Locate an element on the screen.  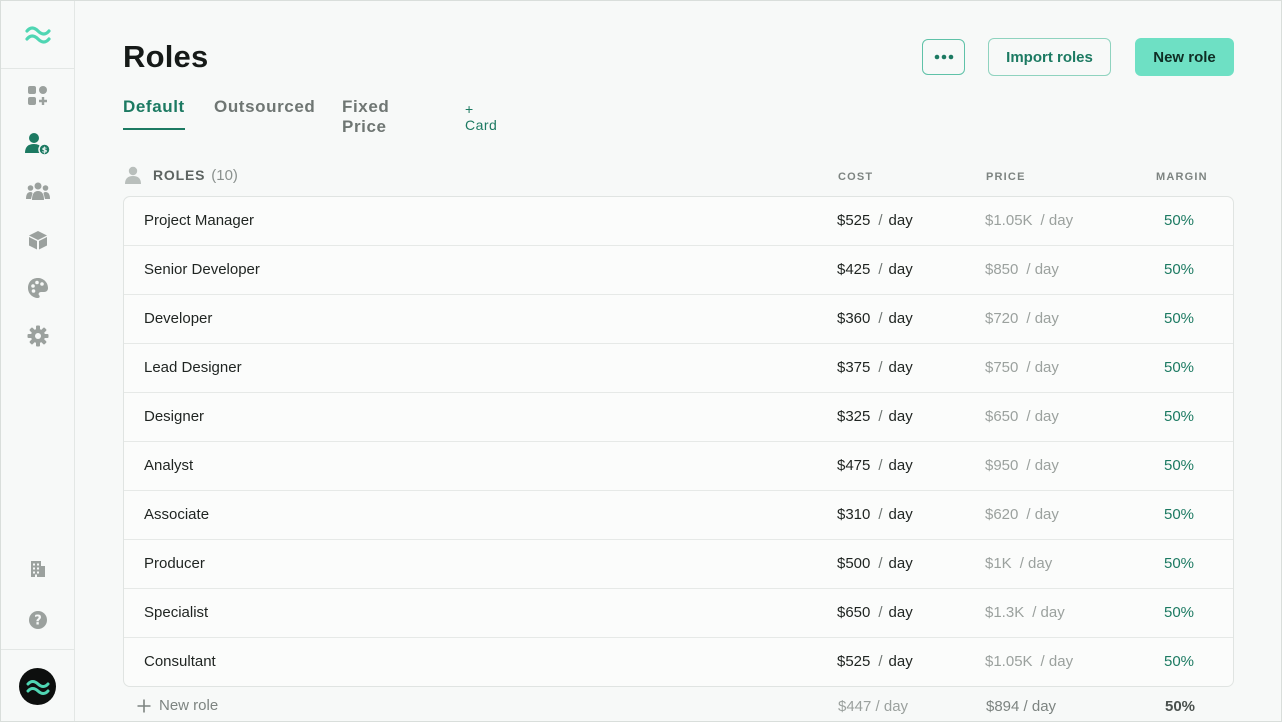
role-cost: $500 / day is located at coordinates (875, 563).